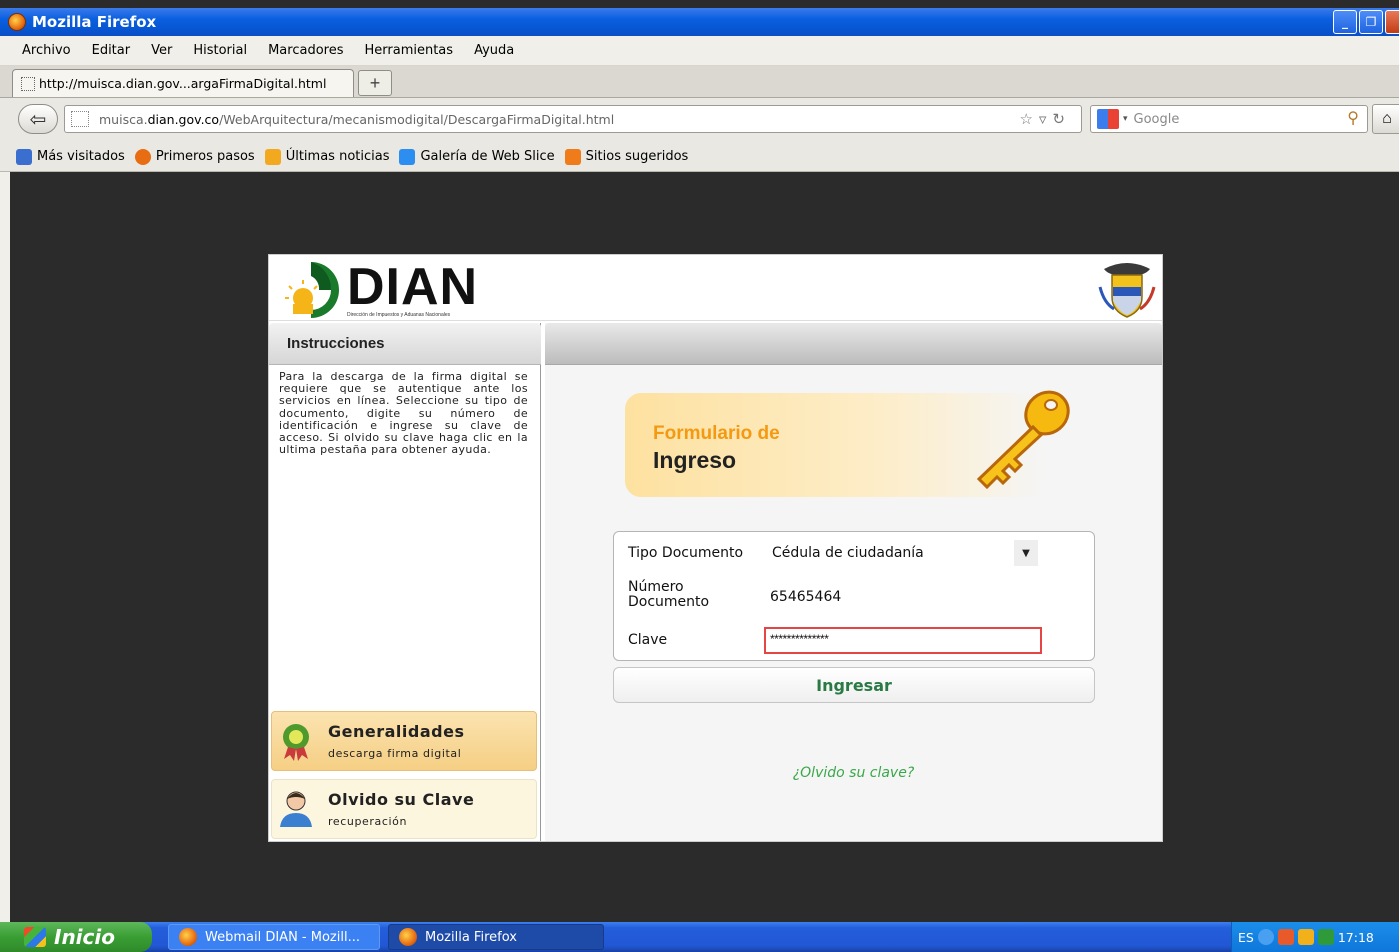 The image size is (1399, 952). I want to click on bookmark-getting-started: Primeros pasos, so click(194, 156).